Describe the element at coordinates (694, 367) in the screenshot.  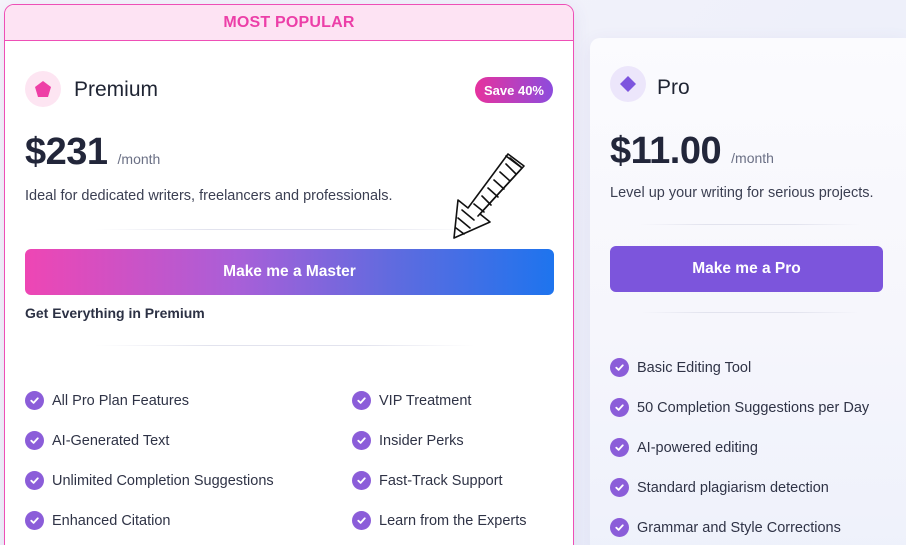
I see `feature-label: Basic Editing Tool` at that location.